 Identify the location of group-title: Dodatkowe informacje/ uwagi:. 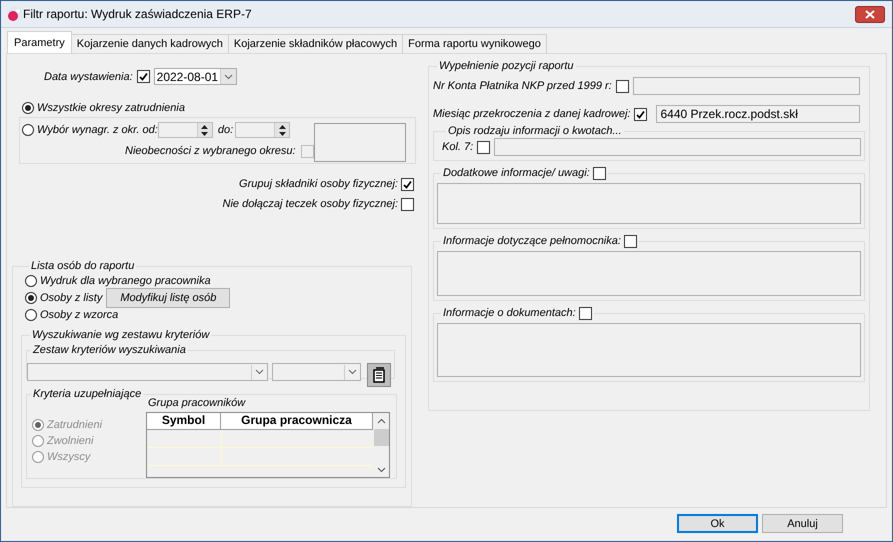
(516, 173).